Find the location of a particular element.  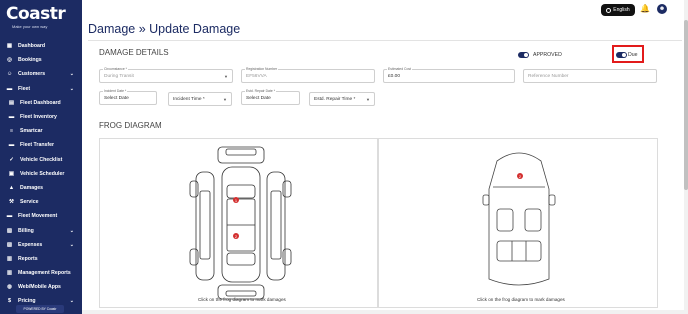

sidebar-item-vehicle-checklist: ✓ Vehicle Checklist is located at coordinates (41, 160).